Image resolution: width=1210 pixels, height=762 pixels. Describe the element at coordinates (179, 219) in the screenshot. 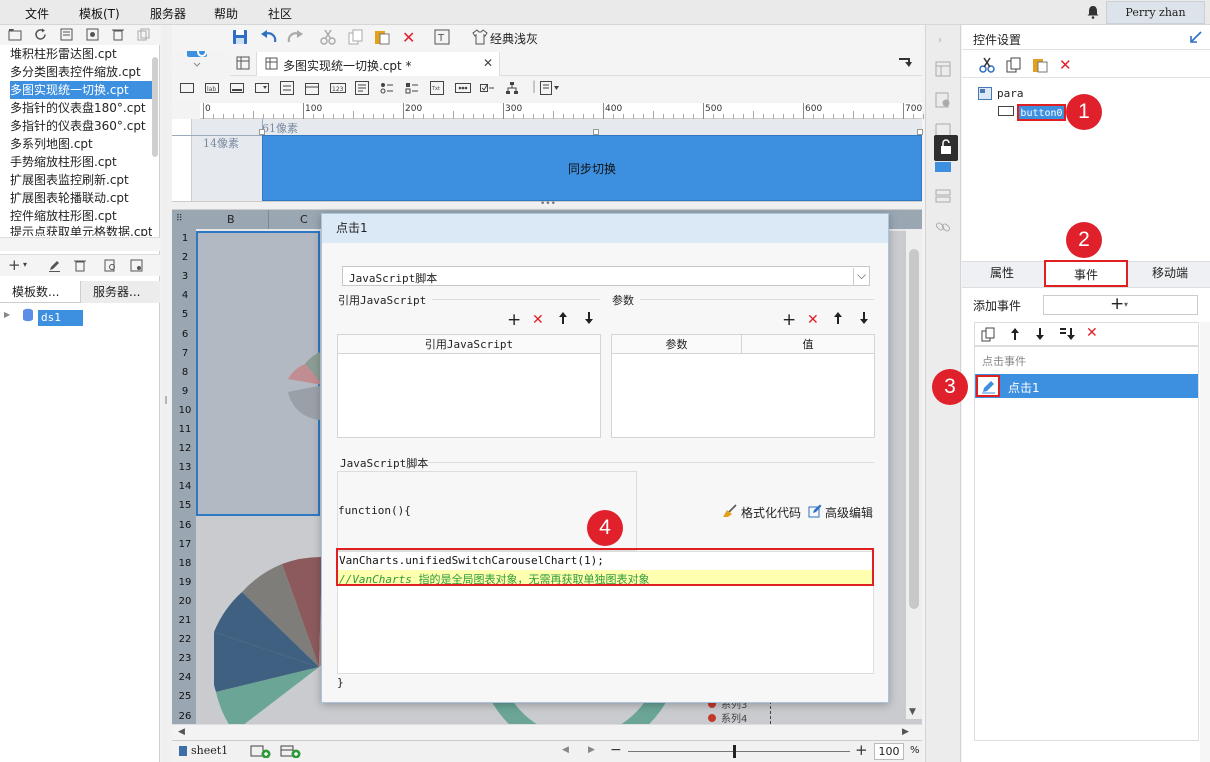

I see `select-all-icon: ⠿` at that location.